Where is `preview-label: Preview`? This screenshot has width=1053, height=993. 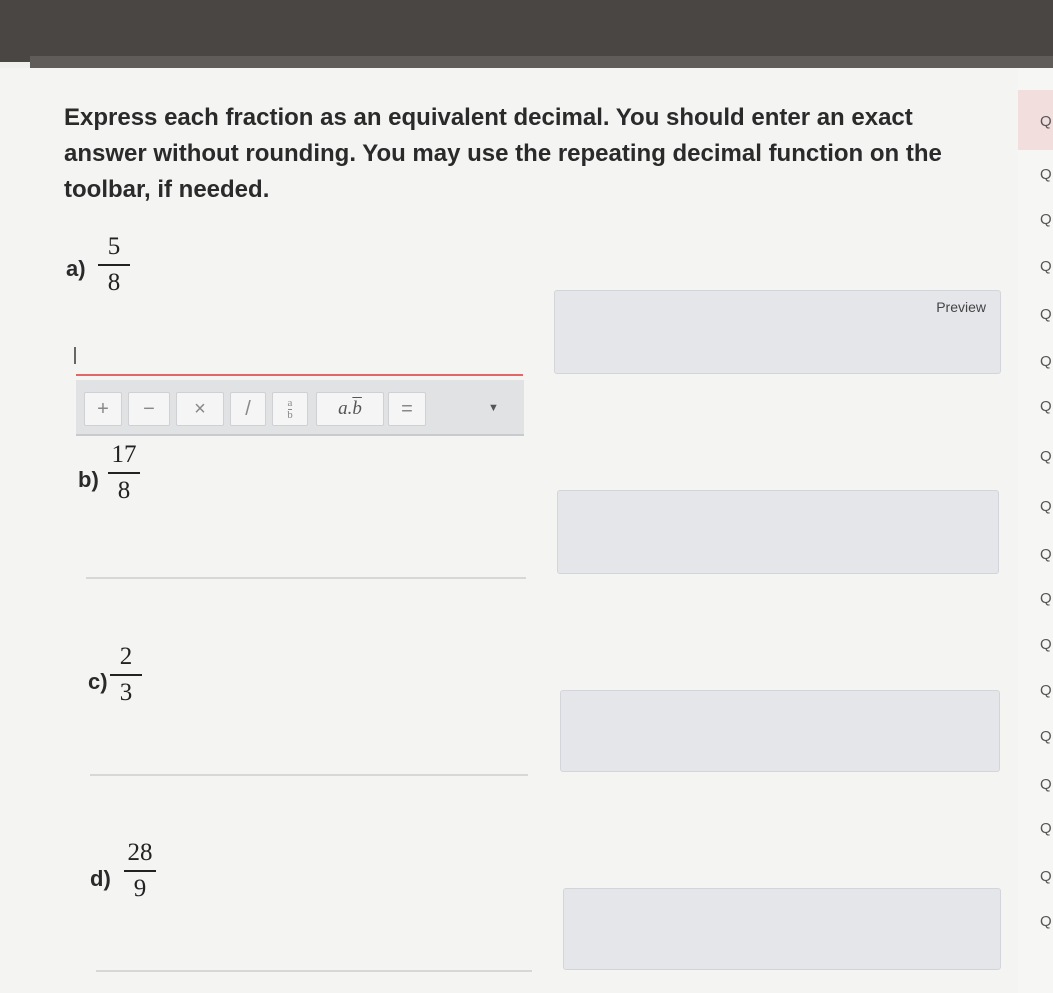 preview-label: Preview is located at coordinates (961, 307).